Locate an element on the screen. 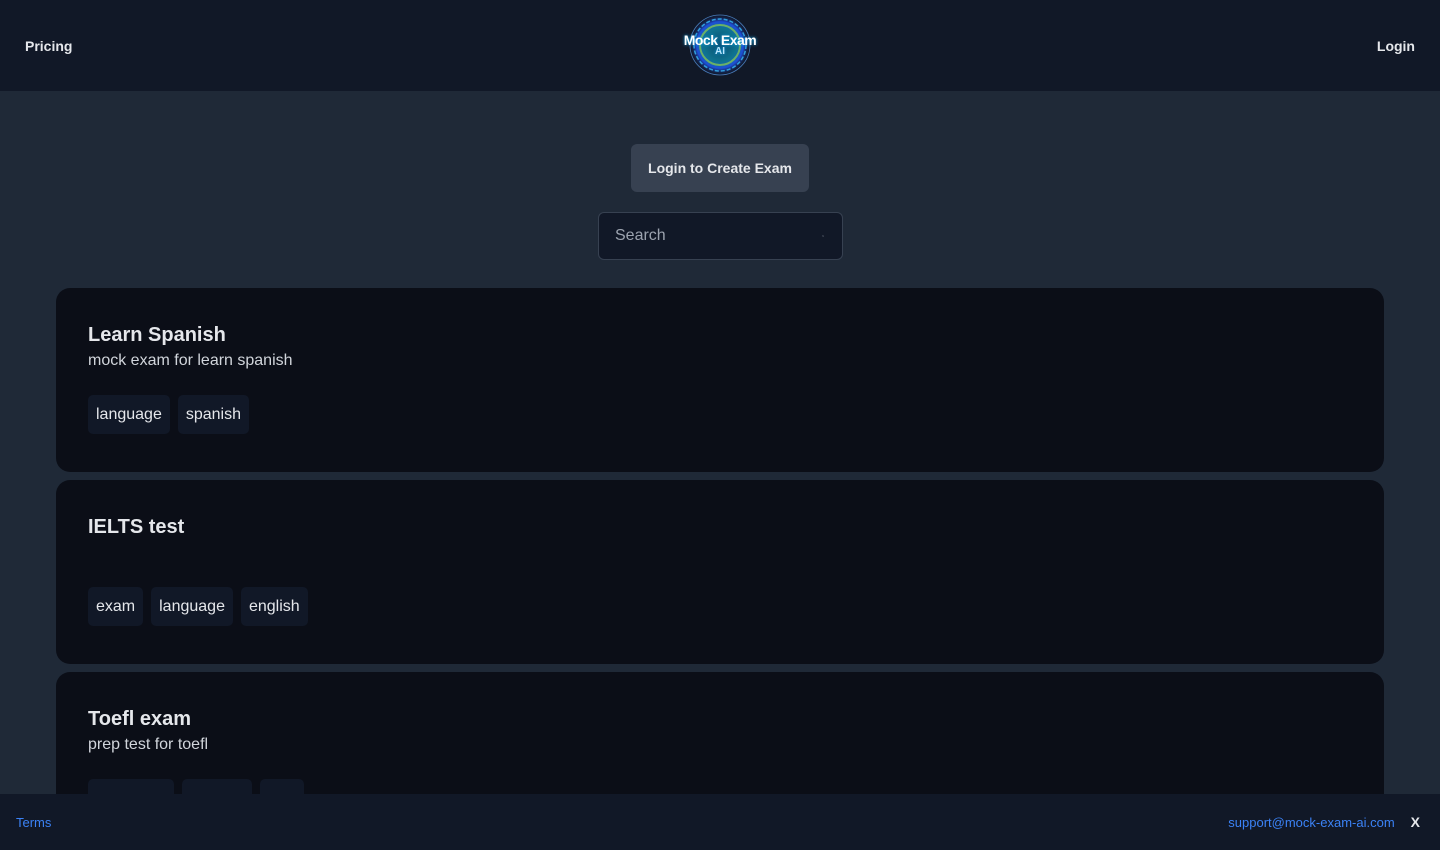 The image size is (1440, 850). exam-title: Toefl exam is located at coordinates (139, 719).